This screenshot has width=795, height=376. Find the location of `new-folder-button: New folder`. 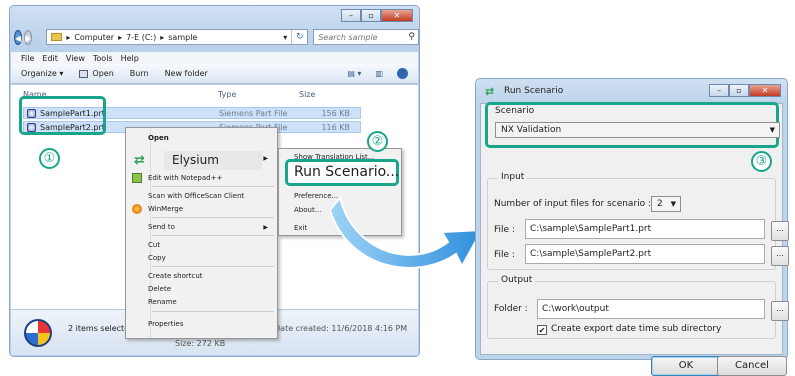

new-folder-button: New folder is located at coordinates (186, 73).